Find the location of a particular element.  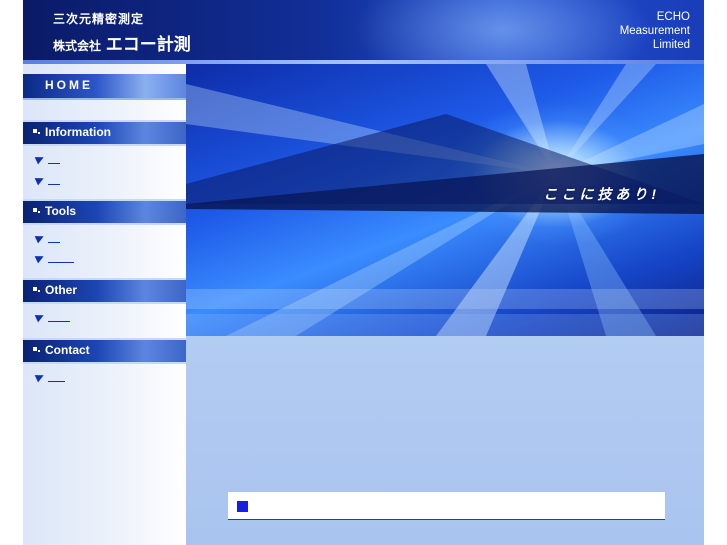

section-label-information: Information is located at coordinates (78, 132).